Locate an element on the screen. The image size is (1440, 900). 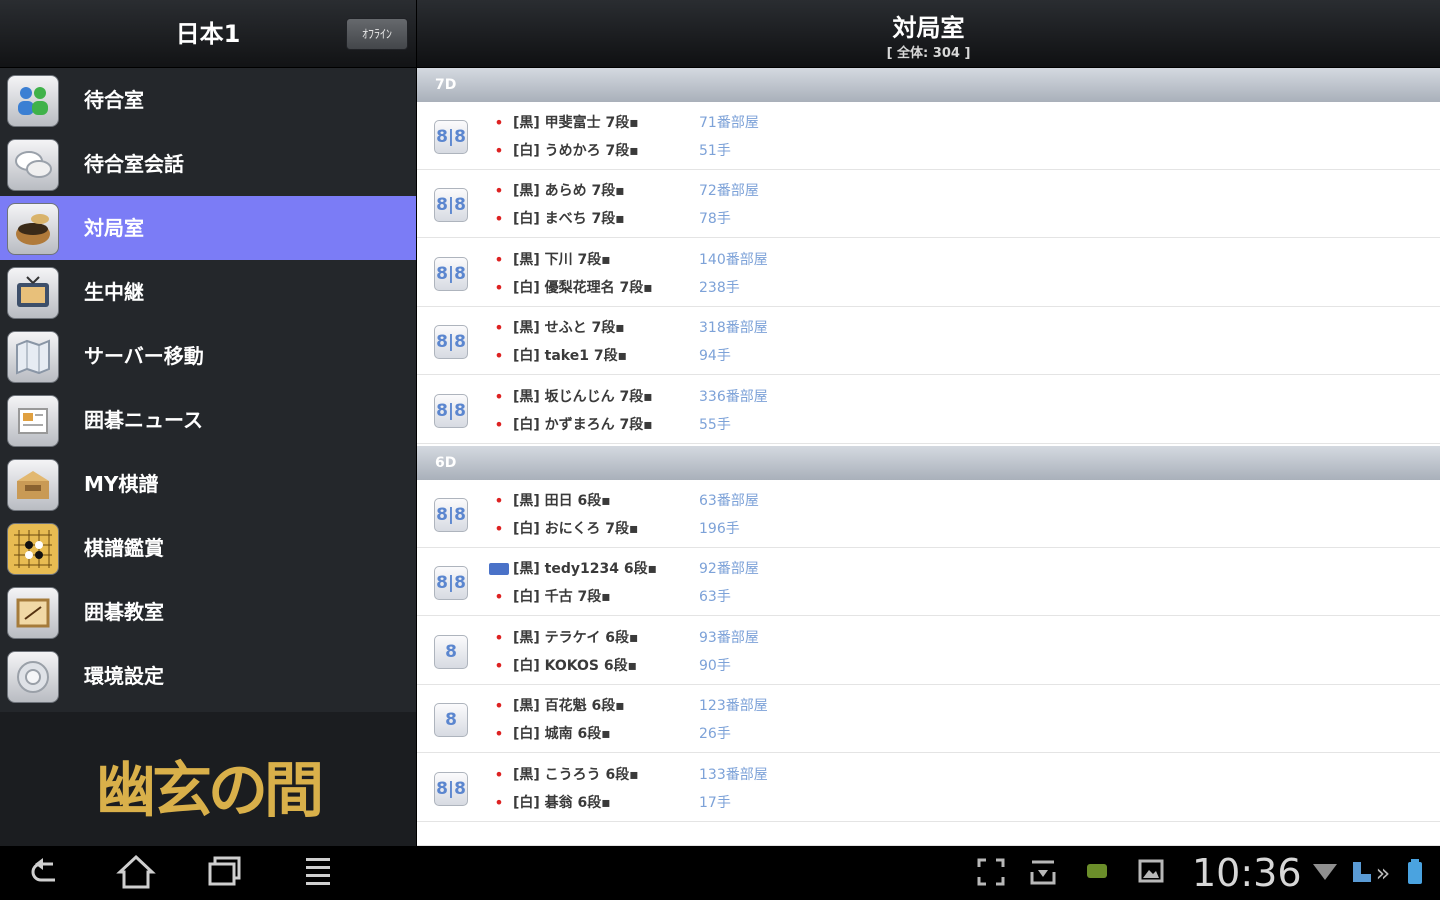
go-bowl-icon is located at coordinates (33, 229).